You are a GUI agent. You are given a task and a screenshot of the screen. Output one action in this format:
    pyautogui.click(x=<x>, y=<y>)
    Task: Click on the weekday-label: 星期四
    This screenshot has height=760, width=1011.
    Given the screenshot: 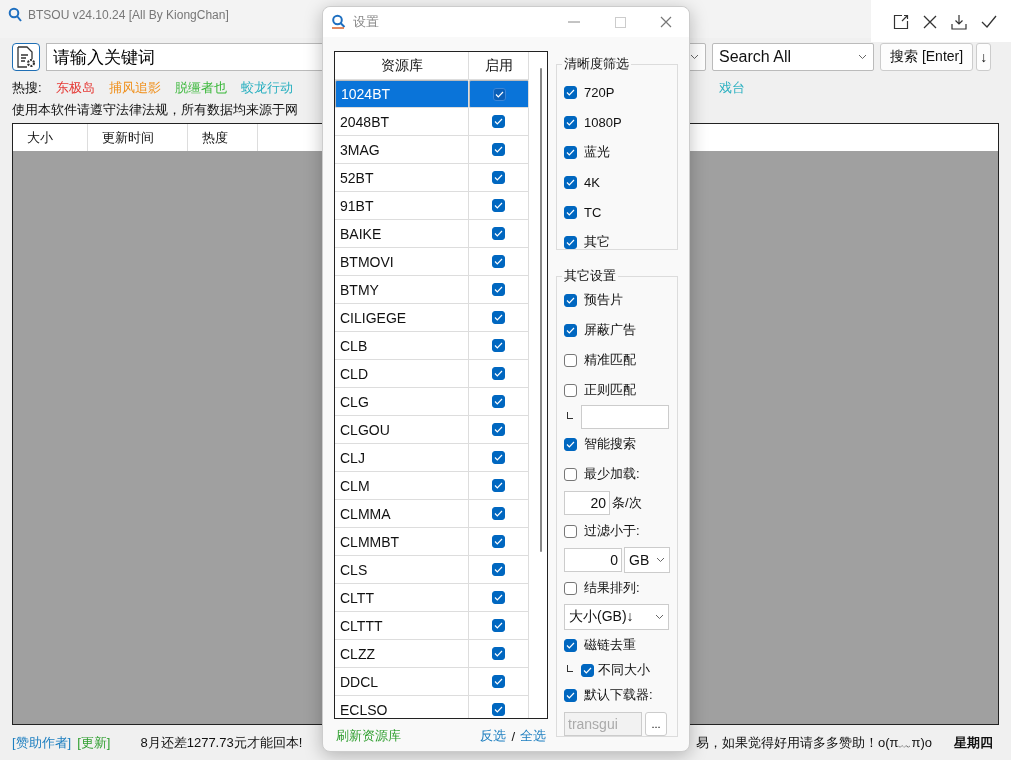 What is the action you would take?
    pyautogui.click(x=973, y=742)
    